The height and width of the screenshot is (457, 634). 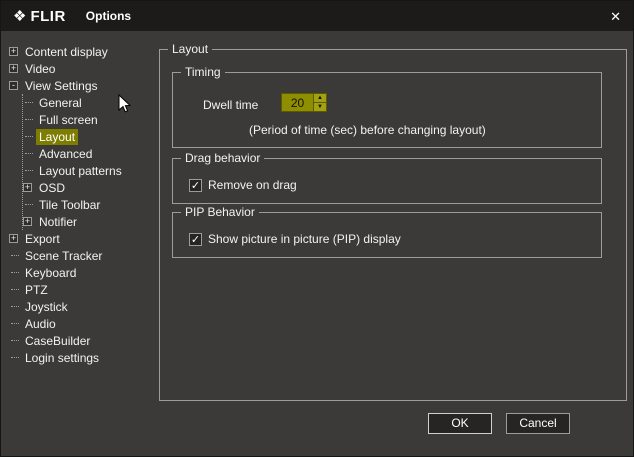 What do you see at coordinates (252, 185) in the screenshot?
I see `remove-on-drag-label: Remove on drag` at bounding box center [252, 185].